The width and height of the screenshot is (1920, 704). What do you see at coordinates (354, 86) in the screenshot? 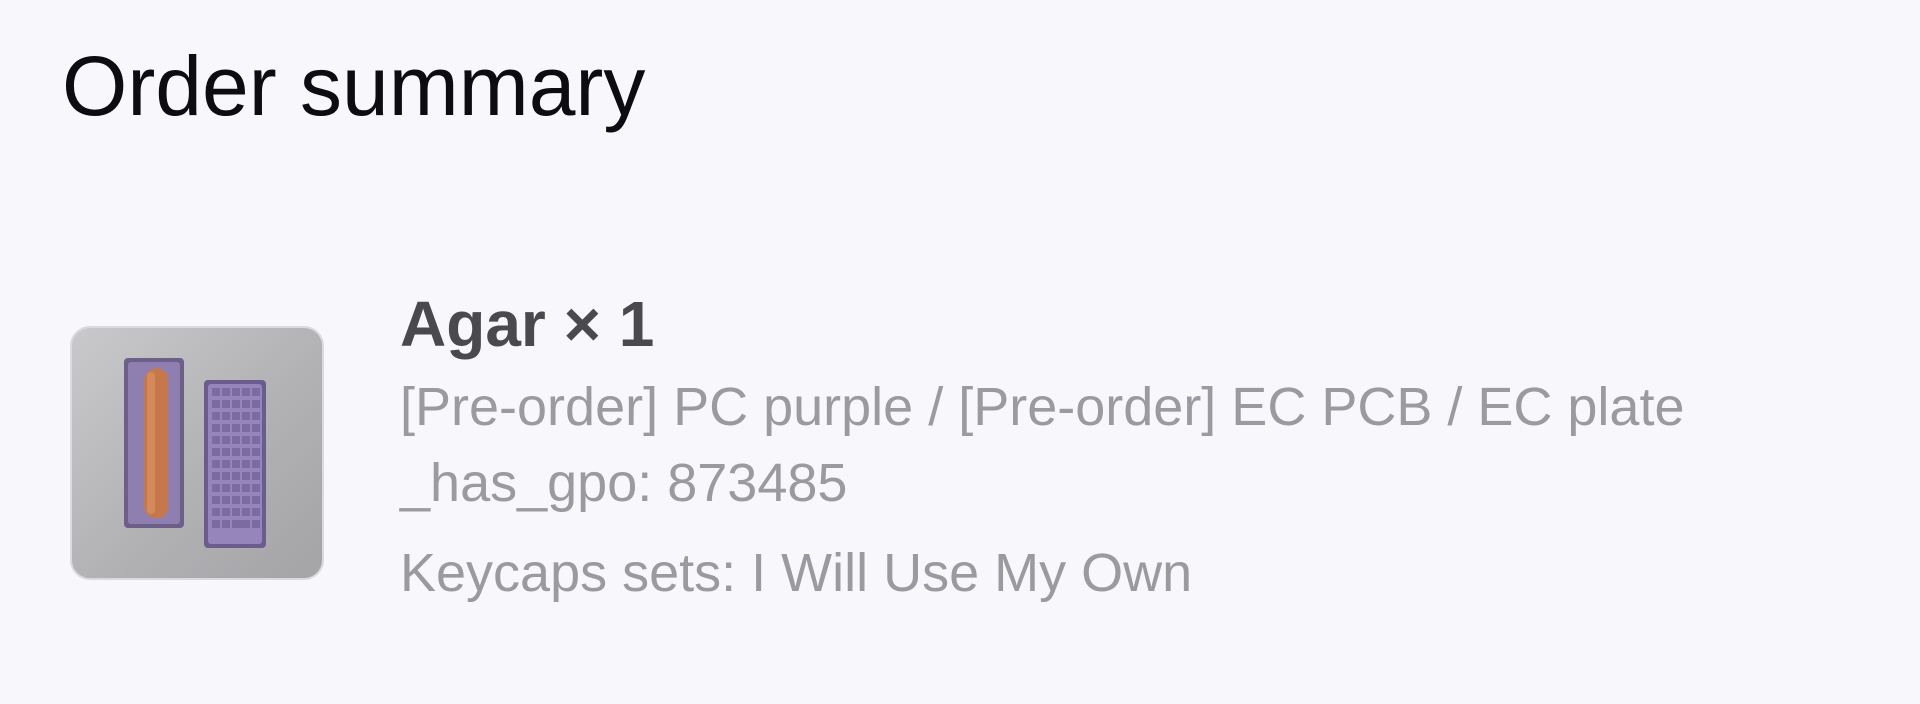
I see `order-summary-heading: Order summary` at bounding box center [354, 86].